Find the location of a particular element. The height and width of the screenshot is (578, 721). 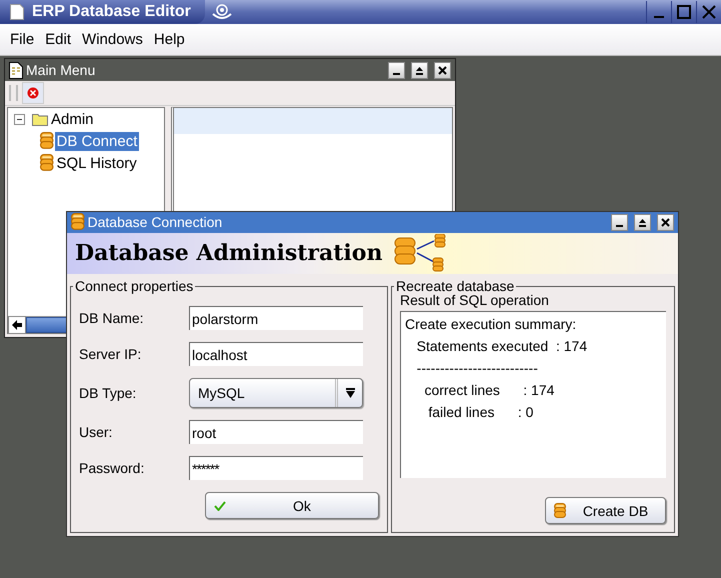

swirl-icon is located at coordinates (221, 12).